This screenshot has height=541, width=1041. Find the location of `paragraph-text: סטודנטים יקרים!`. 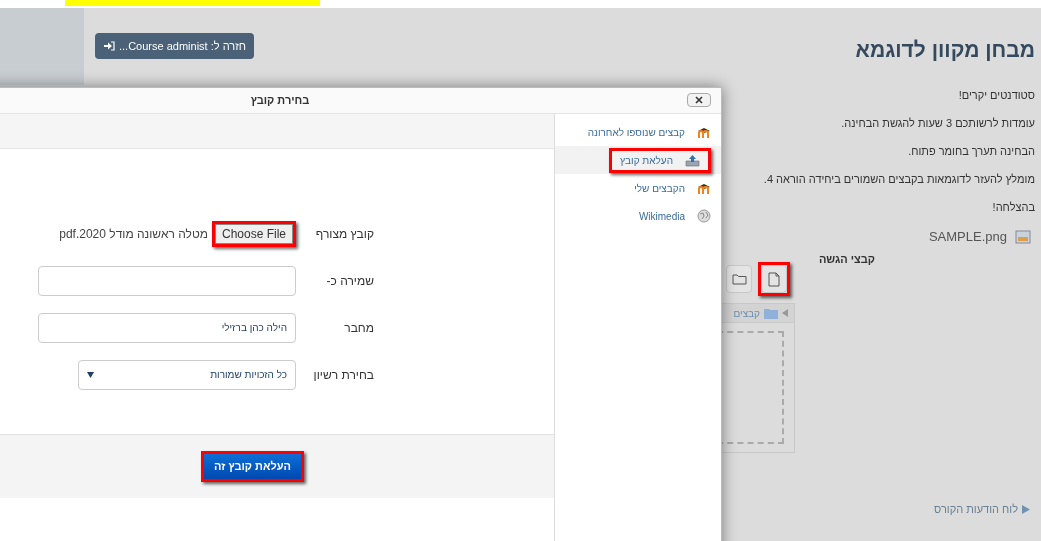

paragraph-text: סטודנטים יקרים! is located at coordinates (996, 95).